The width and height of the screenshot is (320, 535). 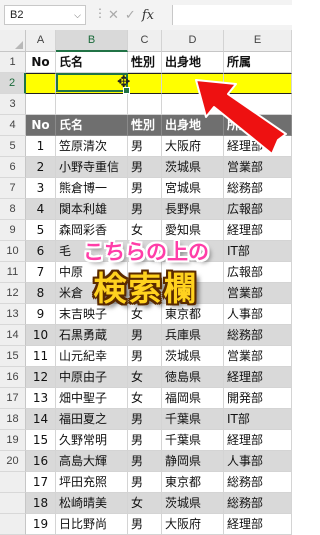 What do you see at coordinates (92, 209) in the screenshot?
I see `cell-b8: 関本利雄` at bounding box center [92, 209].